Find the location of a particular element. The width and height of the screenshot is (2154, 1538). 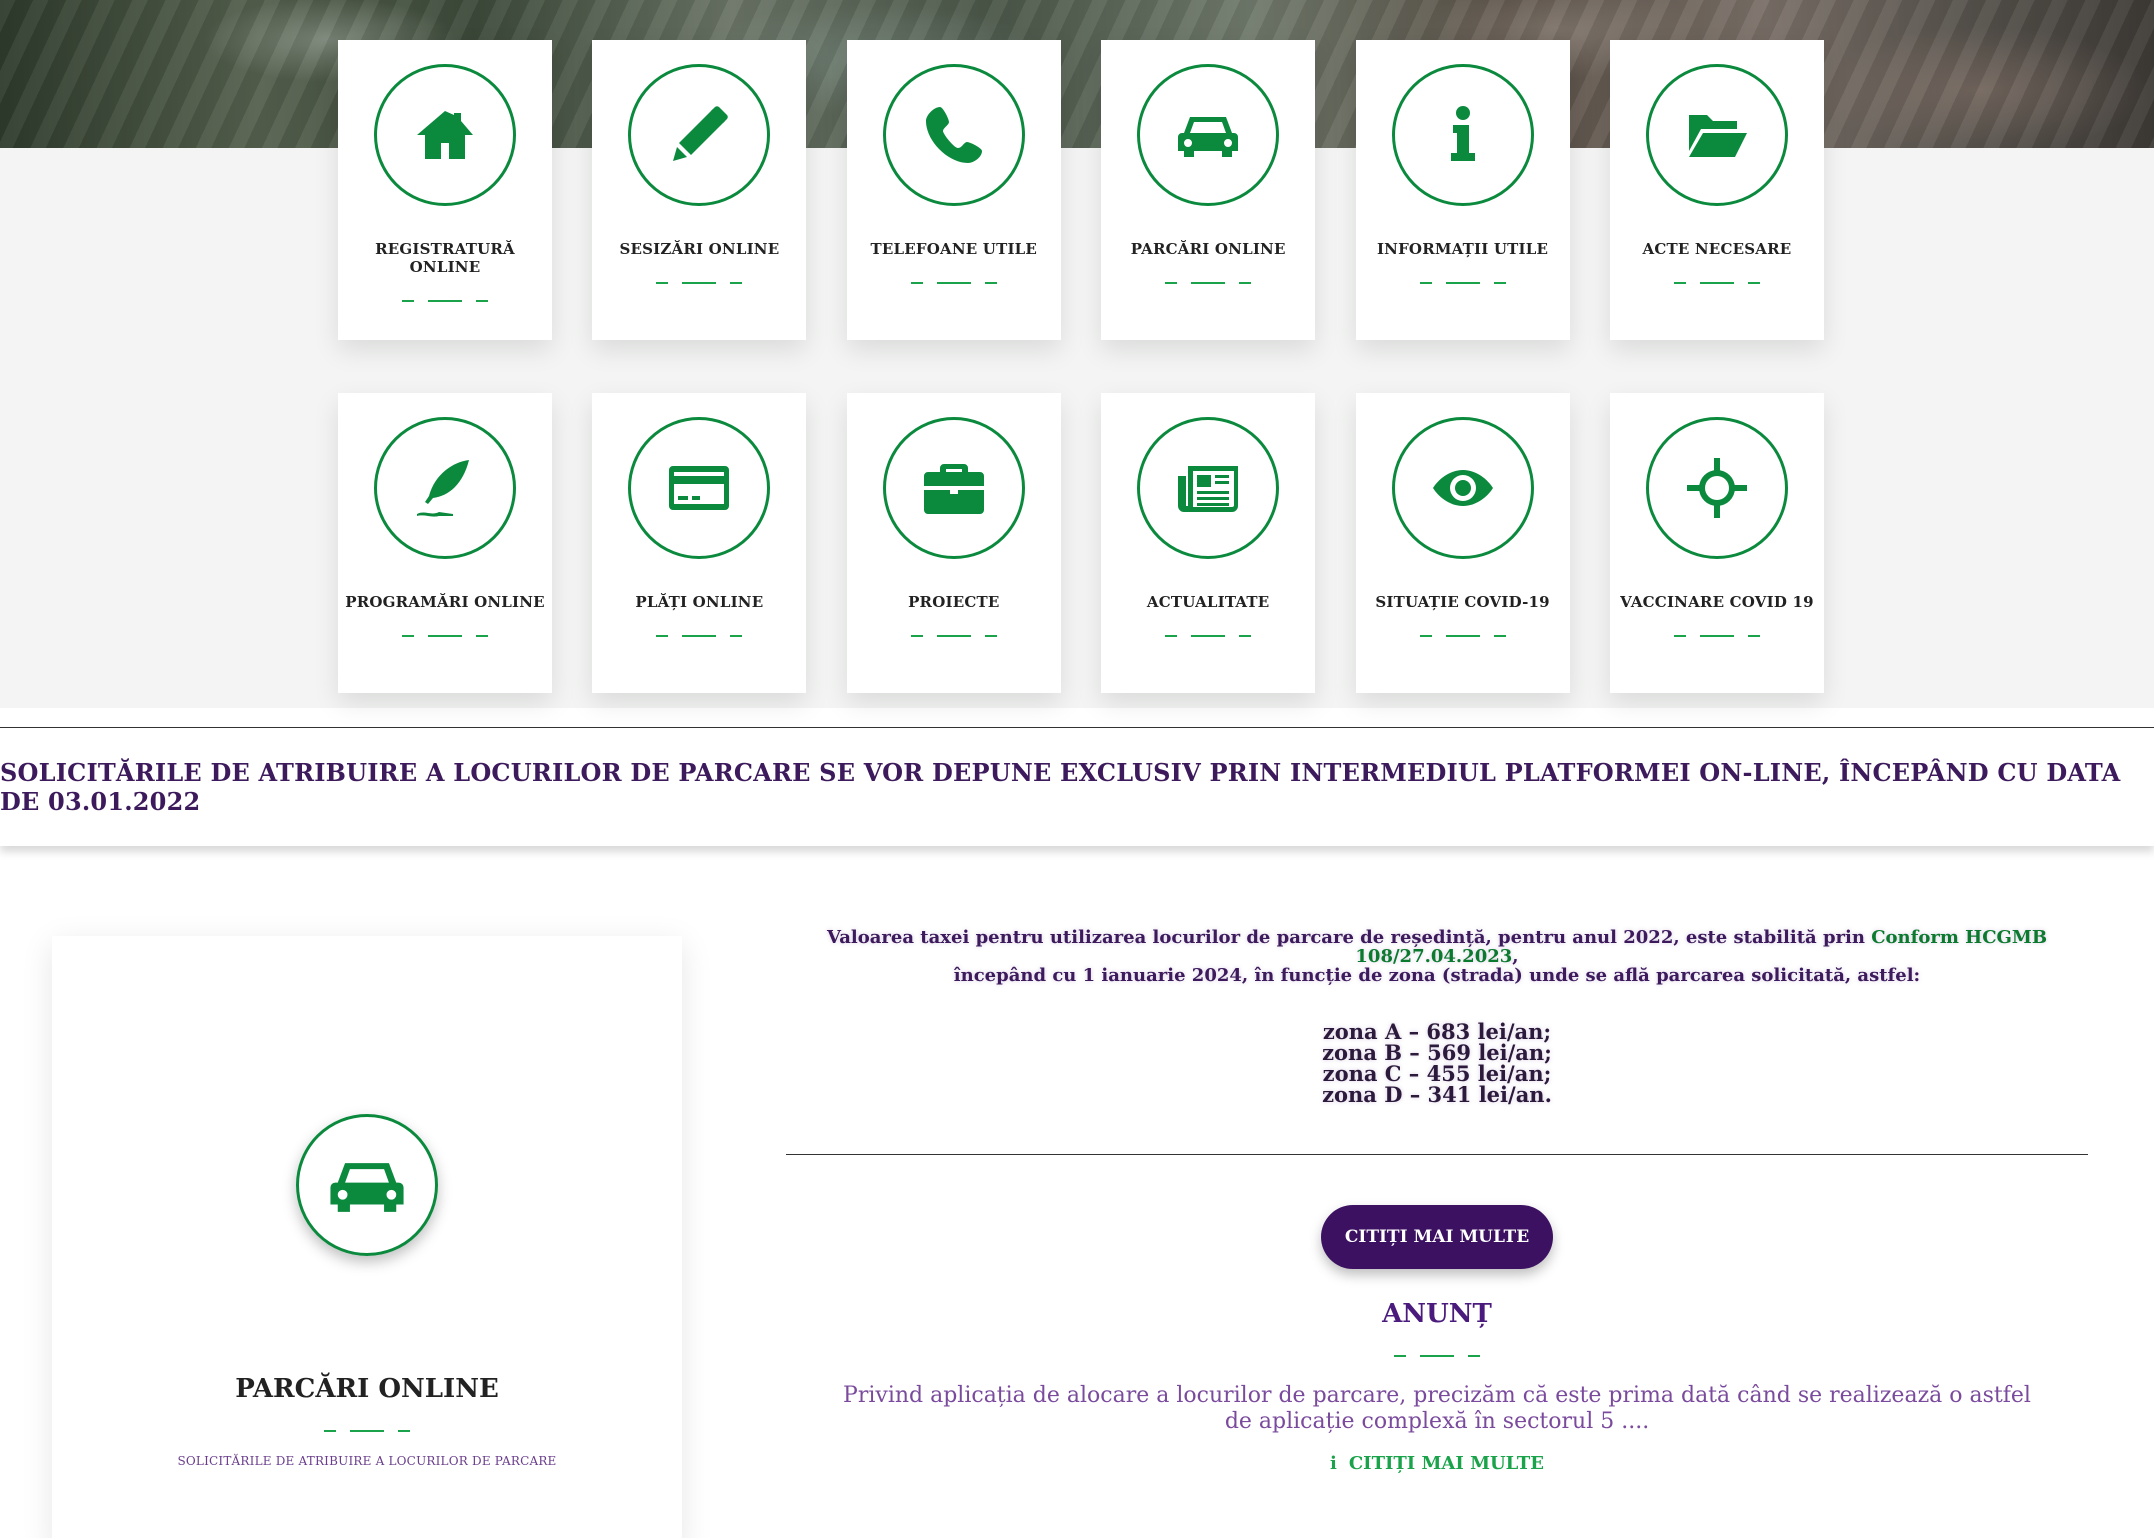

fee-text-comma: , is located at coordinates (1515, 956).